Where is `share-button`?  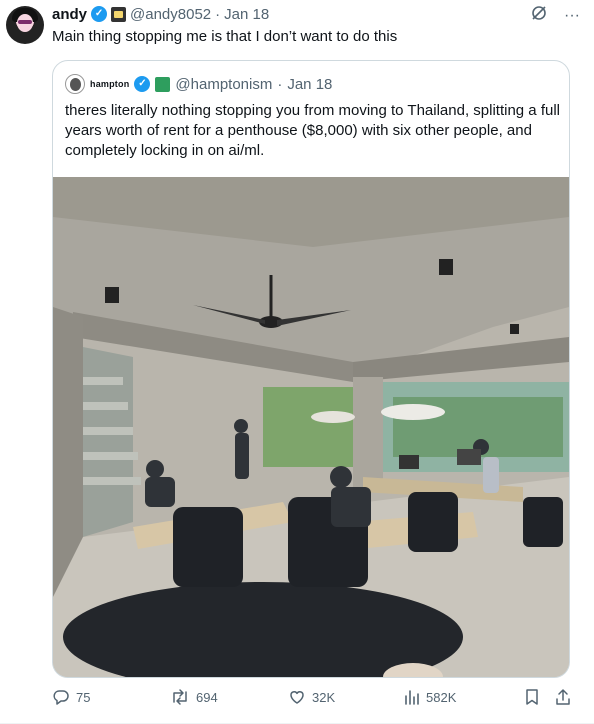 share-button is located at coordinates (563, 697).